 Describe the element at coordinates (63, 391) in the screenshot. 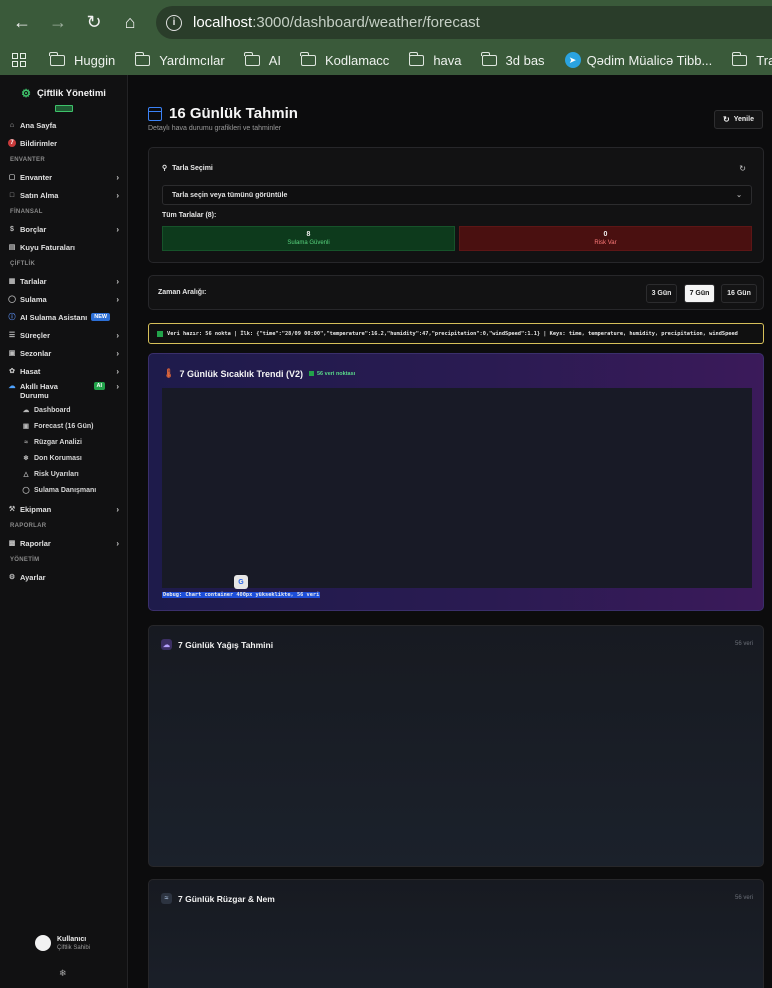

I see `sidebar-item-smart-weather: ☁ Akıllı Hava Durumu AI ›` at that location.